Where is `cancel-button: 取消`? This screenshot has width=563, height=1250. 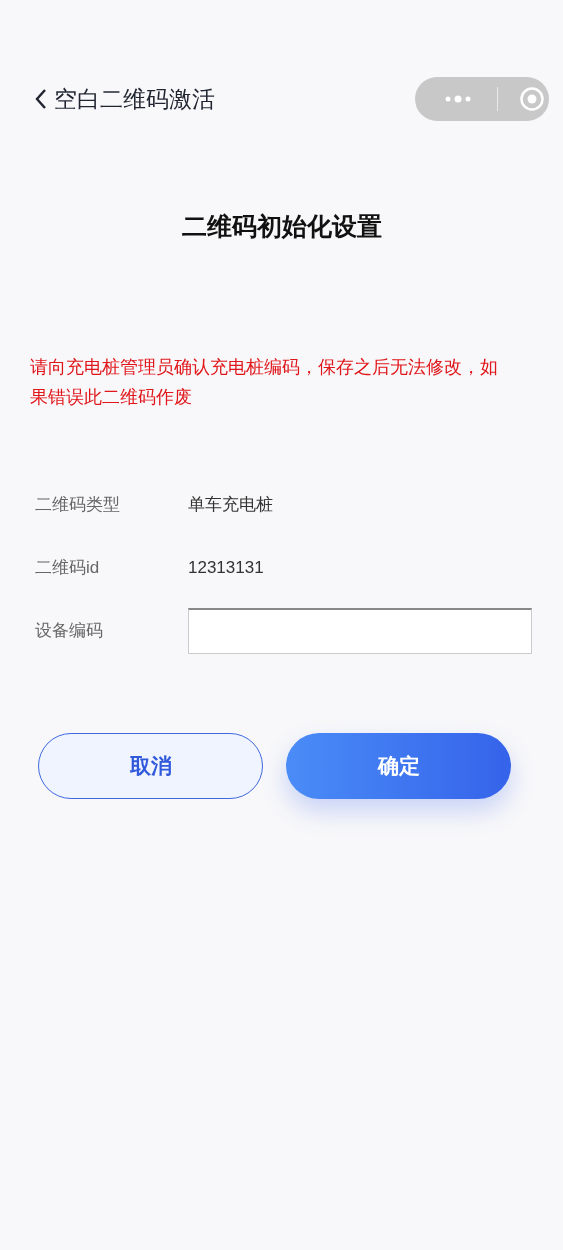
cancel-button: 取消 is located at coordinates (150, 765).